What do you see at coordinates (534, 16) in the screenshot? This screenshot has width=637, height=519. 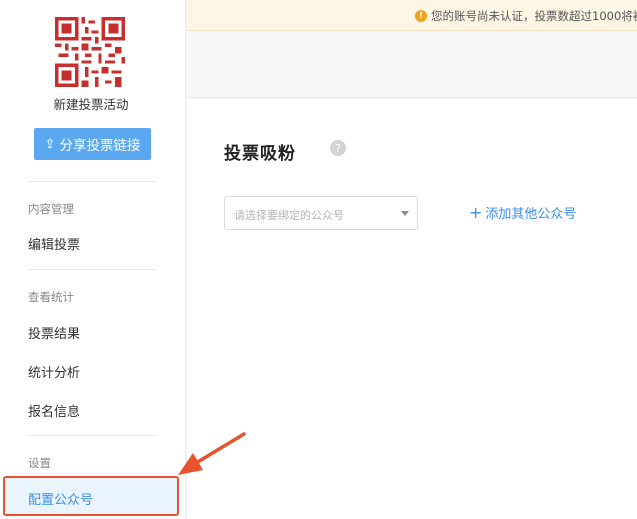 I see `notice-text: 您的账号尚未认证，投票数超过1000将被` at bounding box center [534, 16].